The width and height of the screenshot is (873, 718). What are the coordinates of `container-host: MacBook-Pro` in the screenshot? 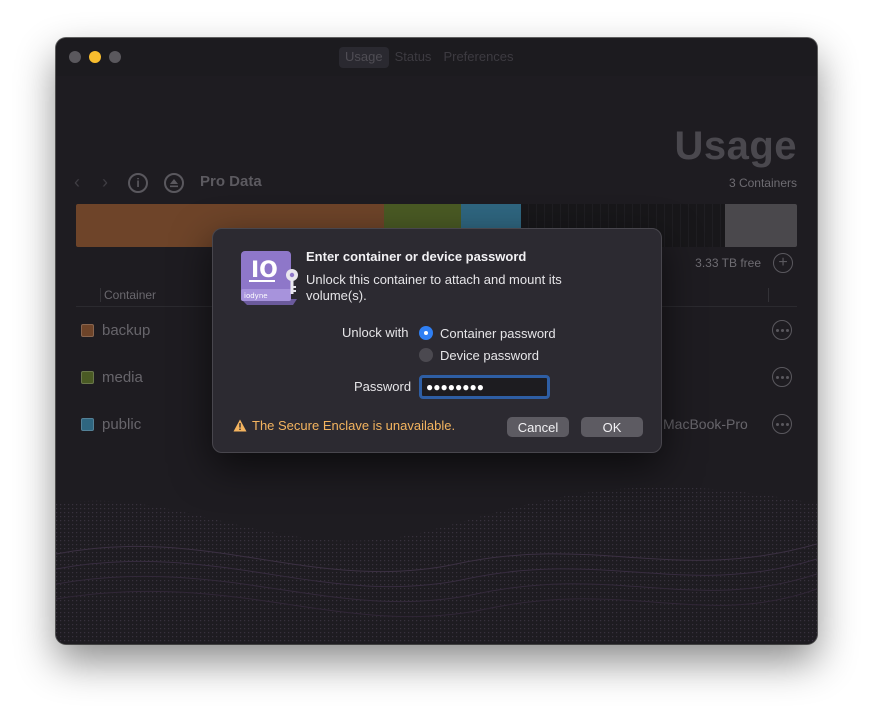 It's located at (705, 424).